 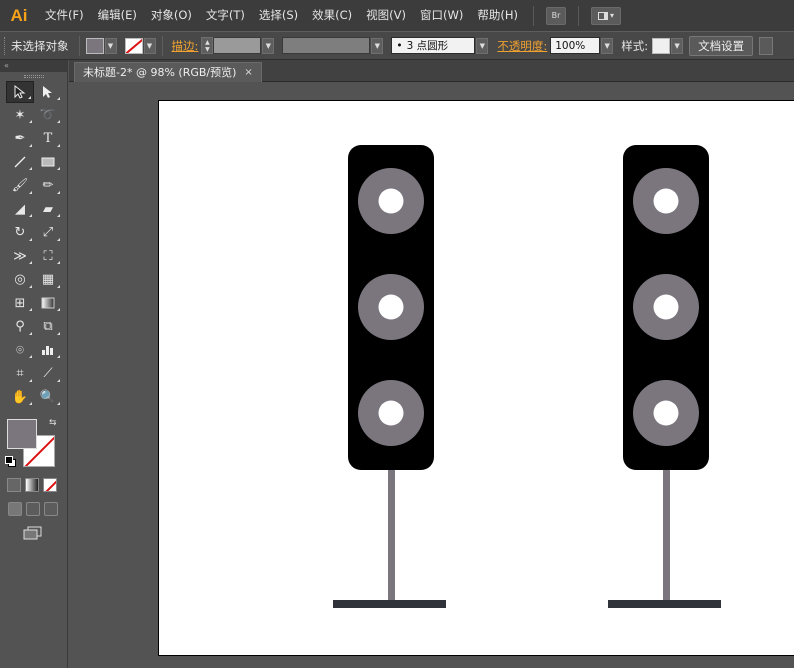 What do you see at coordinates (33, 533) in the screenshot?
I see `screen-mode-icon` at bounding box center [33, 533].